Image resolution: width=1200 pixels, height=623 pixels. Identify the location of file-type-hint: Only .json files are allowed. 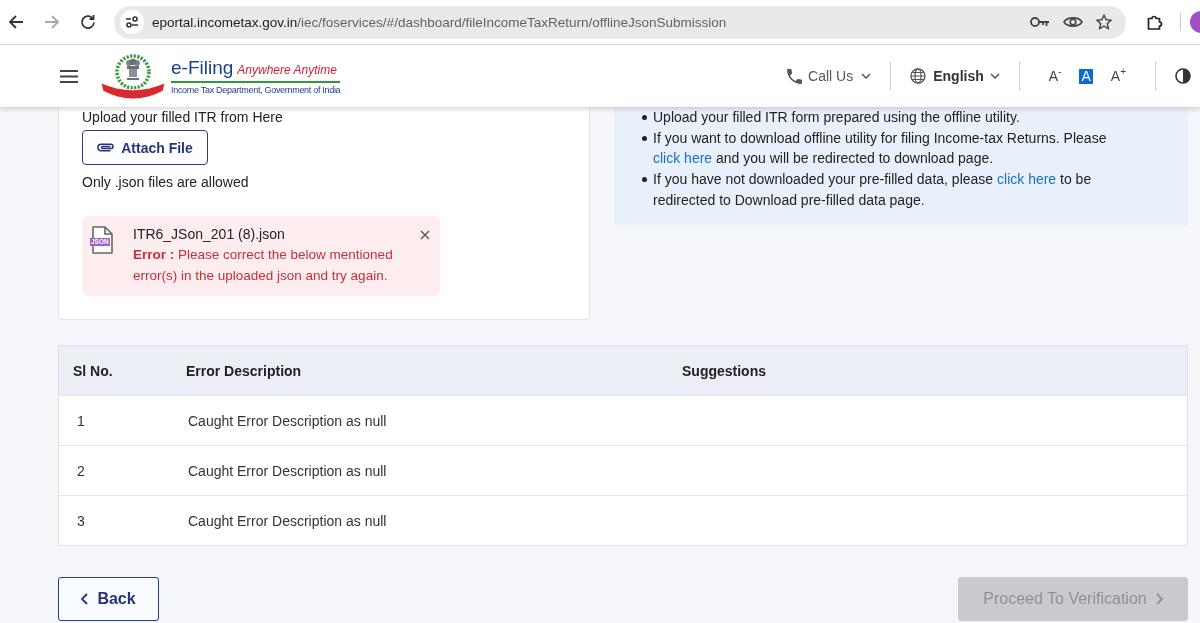
(166, 182).